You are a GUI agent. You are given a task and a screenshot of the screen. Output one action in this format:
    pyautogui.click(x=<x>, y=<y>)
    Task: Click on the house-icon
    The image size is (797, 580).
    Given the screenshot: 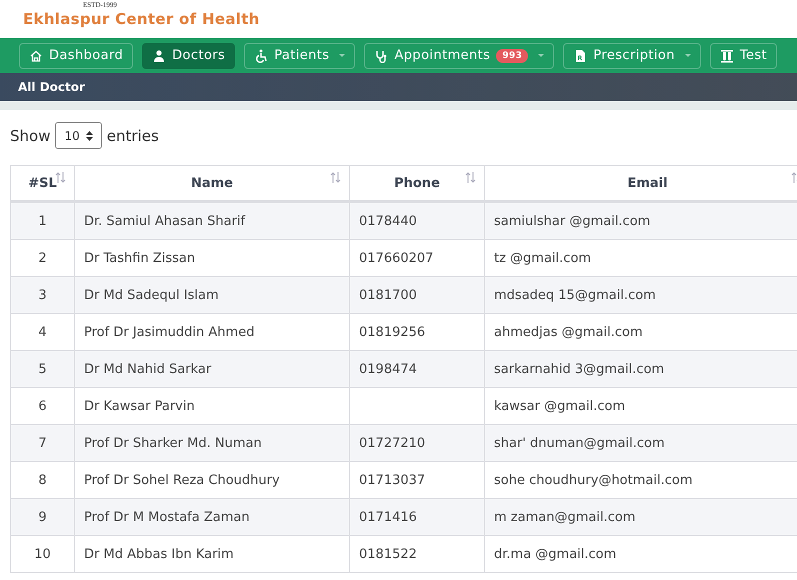 What is the action you would take?
    pyautogui.click(x=36, y=55)
    